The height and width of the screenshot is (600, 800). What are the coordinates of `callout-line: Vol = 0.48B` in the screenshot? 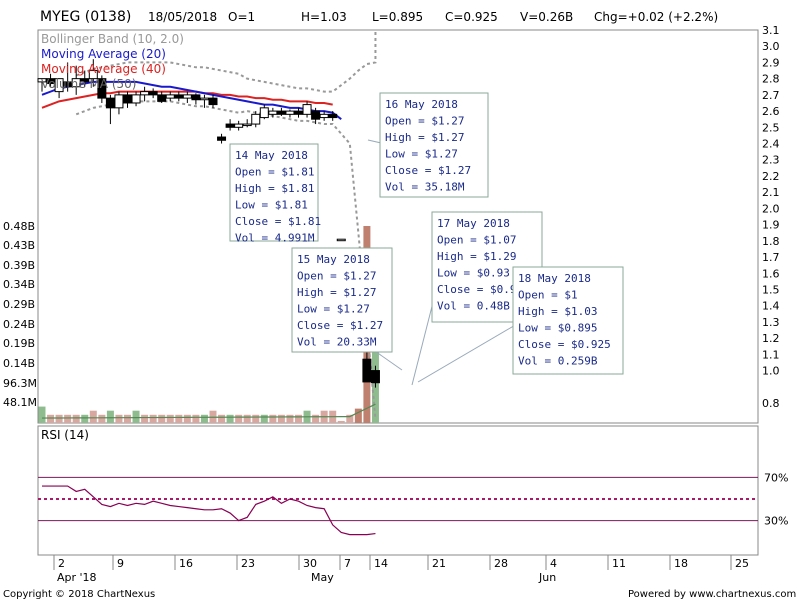 It's located at (473, 306).